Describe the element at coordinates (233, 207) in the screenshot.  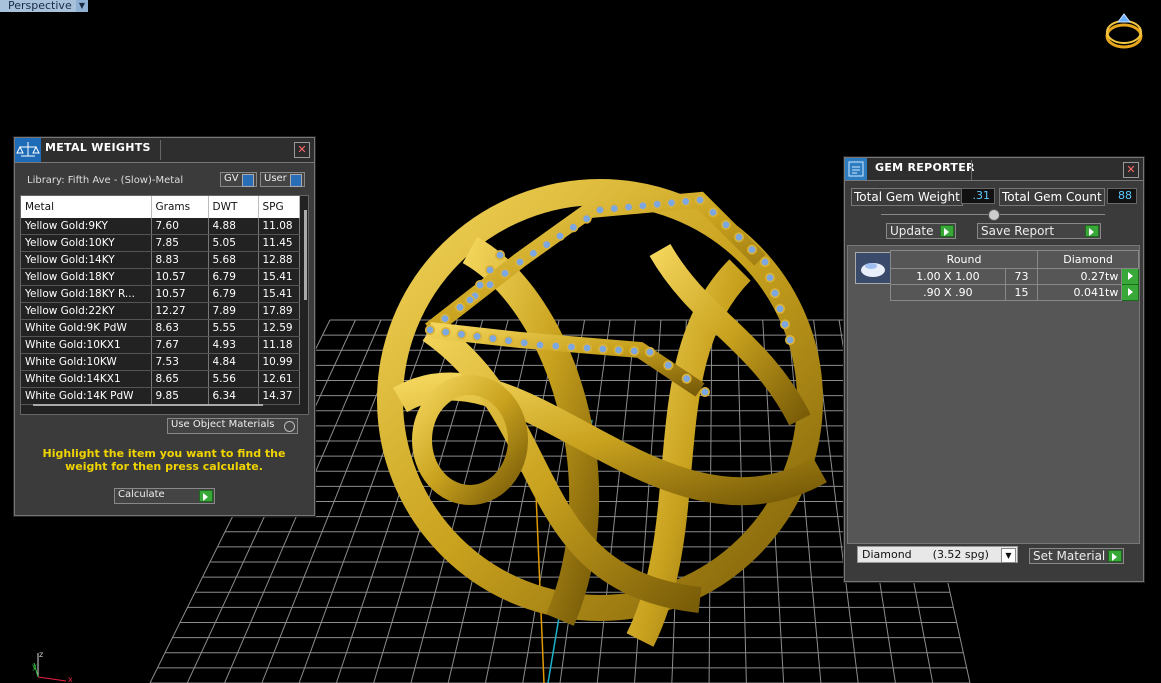
I see `col-dwt: DWT` at that location.